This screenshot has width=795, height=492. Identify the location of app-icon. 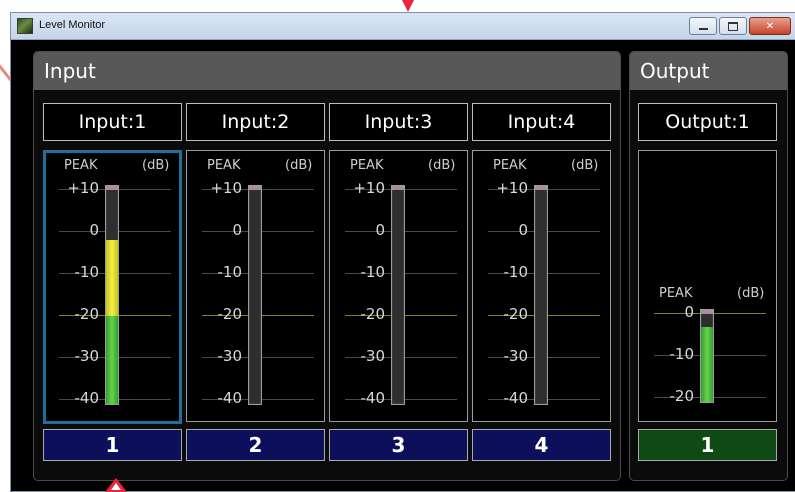
(25, 26).